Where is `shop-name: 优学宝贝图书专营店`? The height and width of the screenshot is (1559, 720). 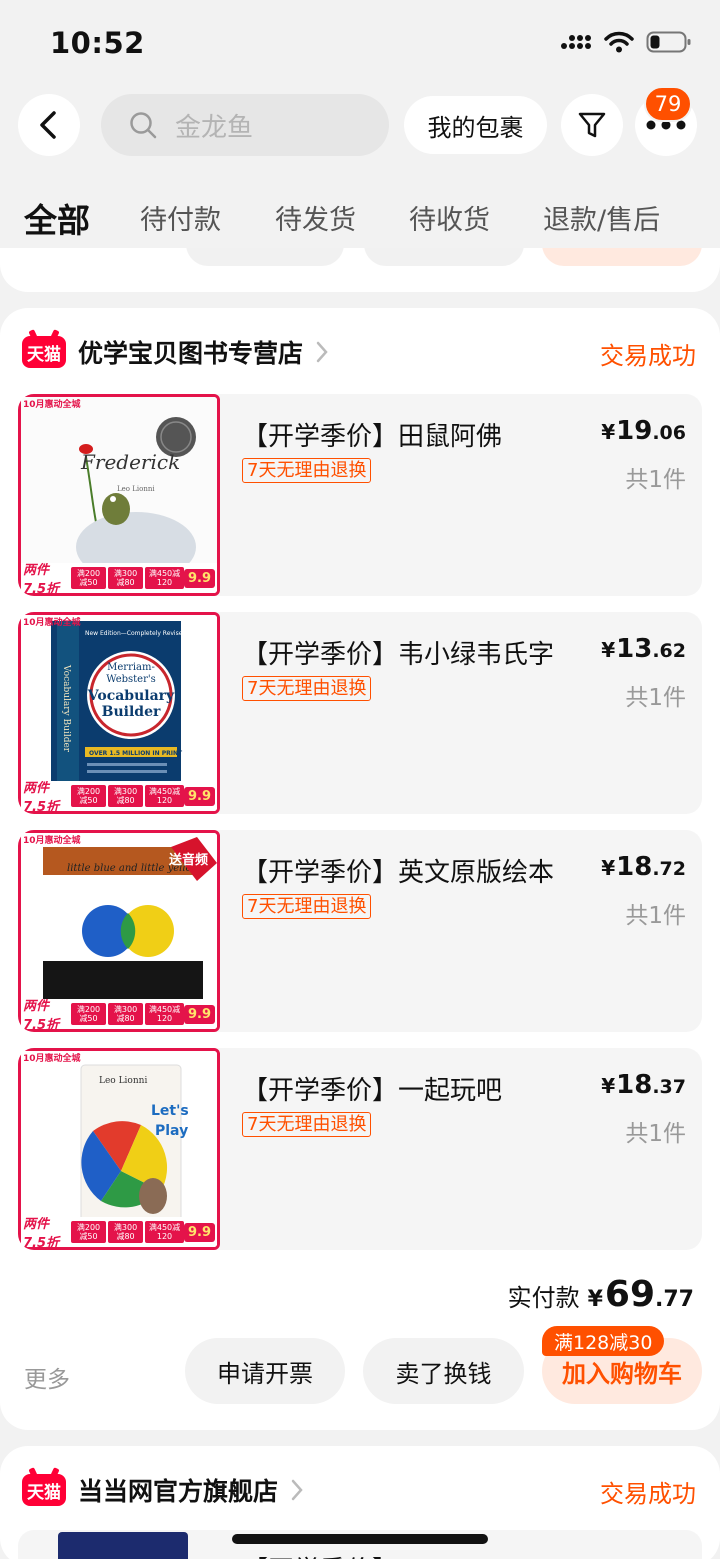 shop-name: 优学宝贝图书专营店 is located at coordinates (191, 353).